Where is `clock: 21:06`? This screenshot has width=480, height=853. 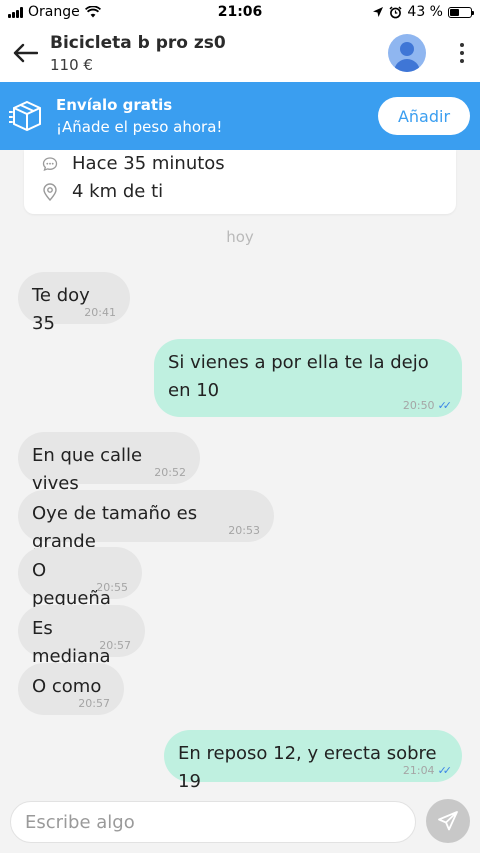
clock: 21:06 is located at coordinates (240, 12).